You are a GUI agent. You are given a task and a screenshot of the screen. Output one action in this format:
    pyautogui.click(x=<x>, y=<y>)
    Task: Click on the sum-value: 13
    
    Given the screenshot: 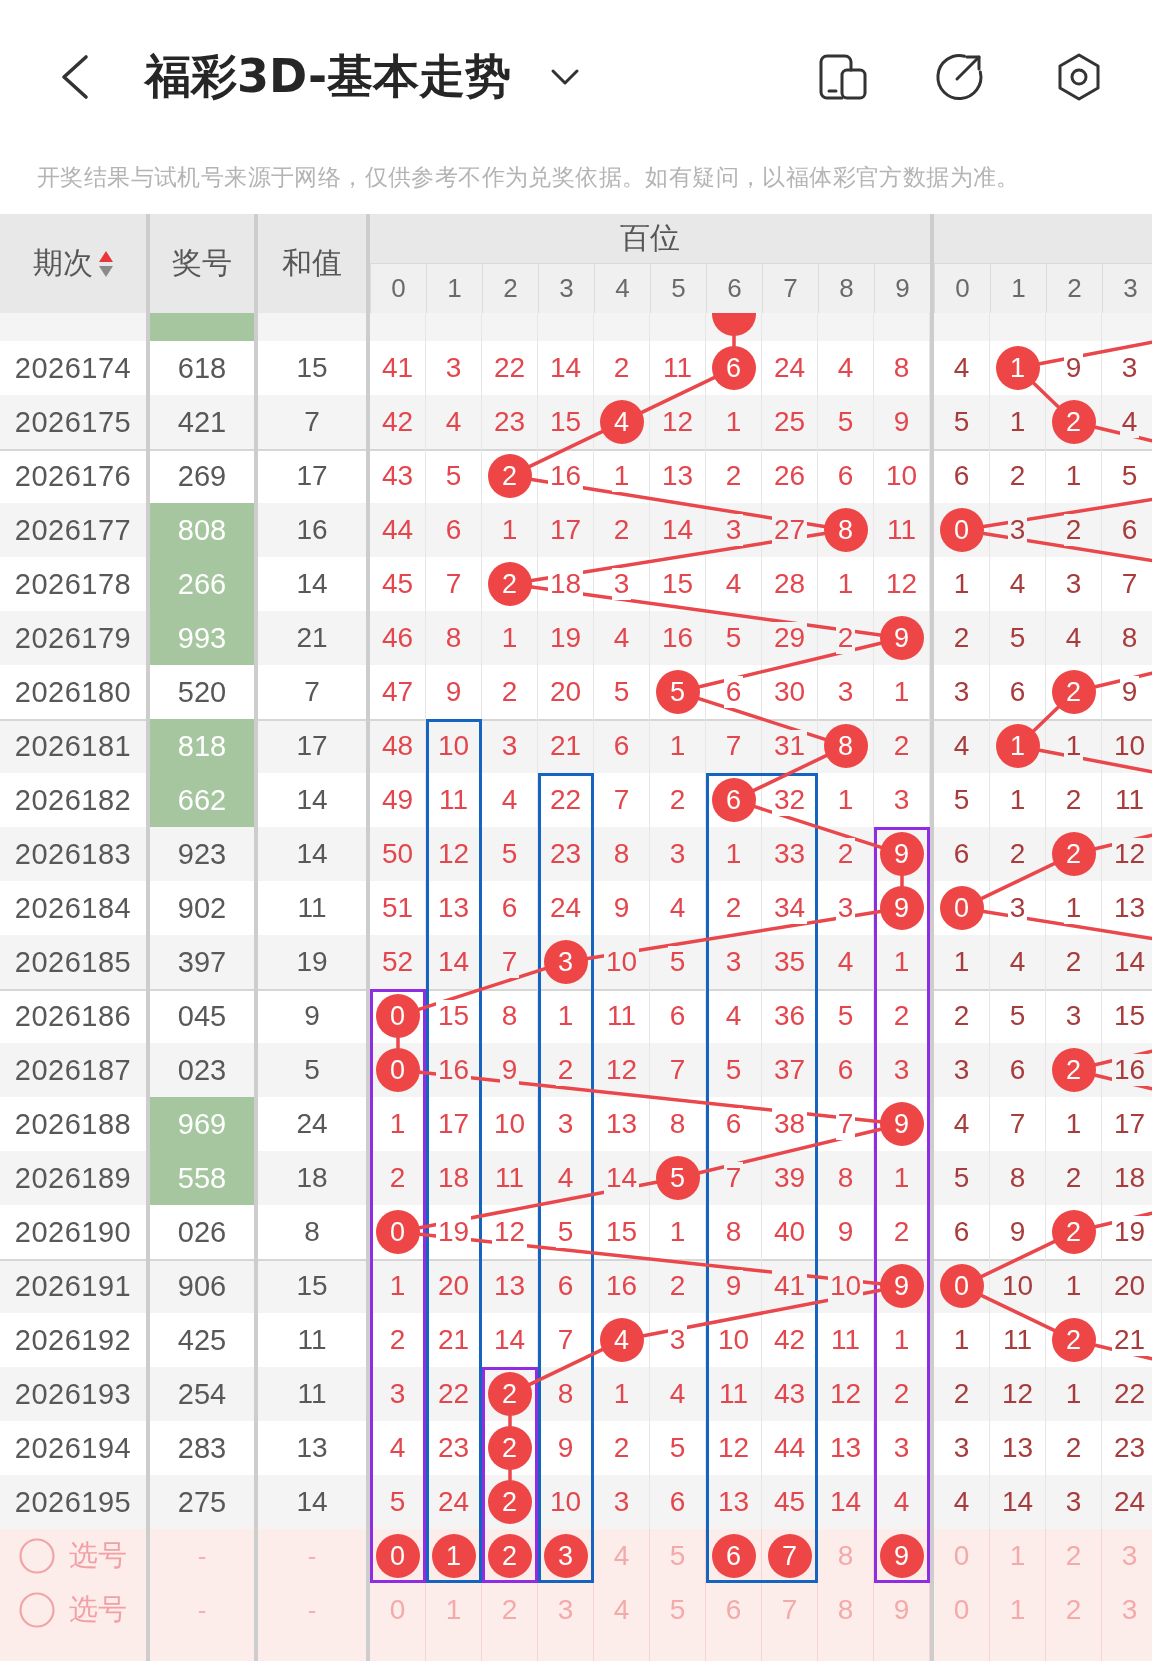 What is the action you would take?
    pyautogui.click(x=312, y=1448)
    